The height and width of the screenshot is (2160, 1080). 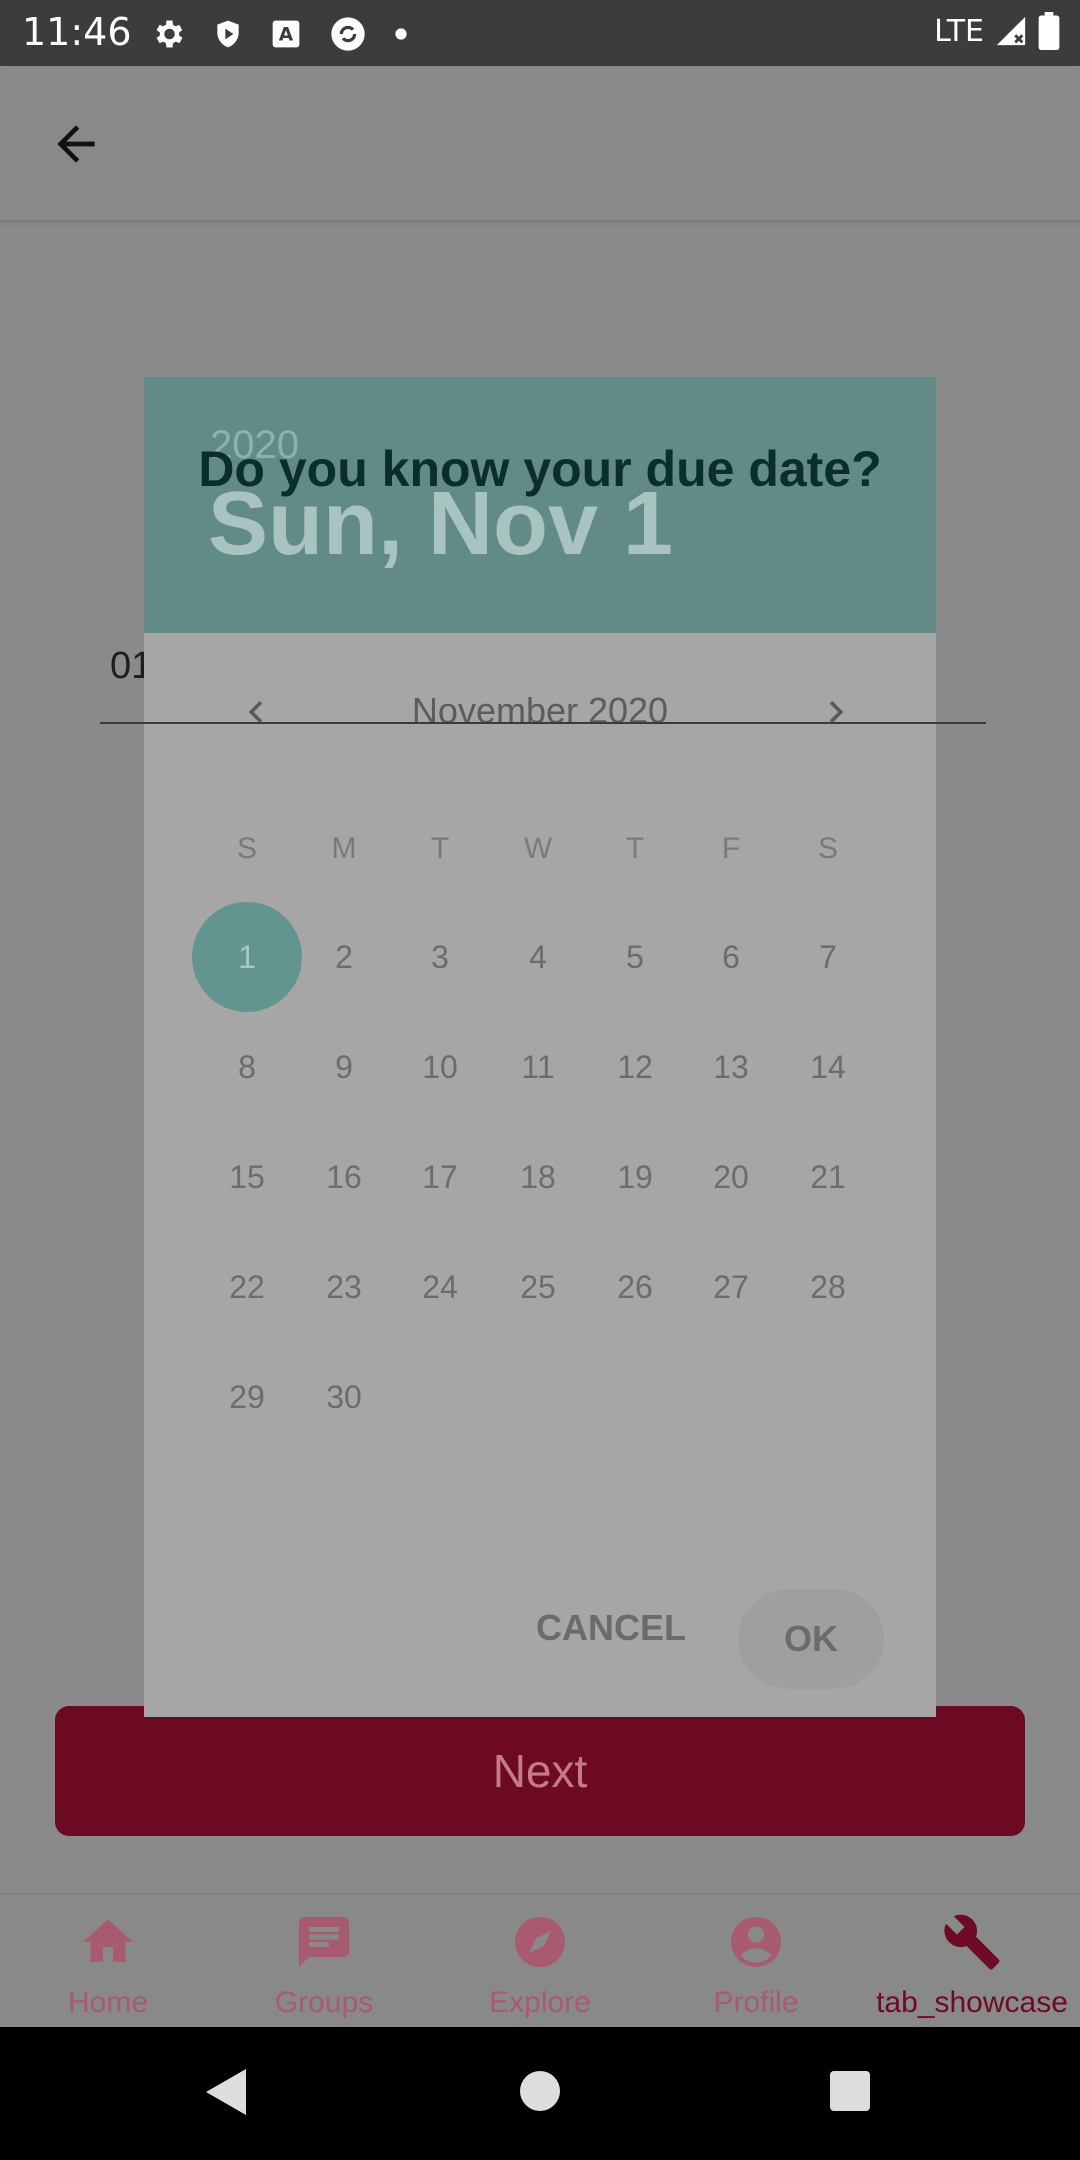 I want to click on ok-button: OK, so click(x=811, y=1639).